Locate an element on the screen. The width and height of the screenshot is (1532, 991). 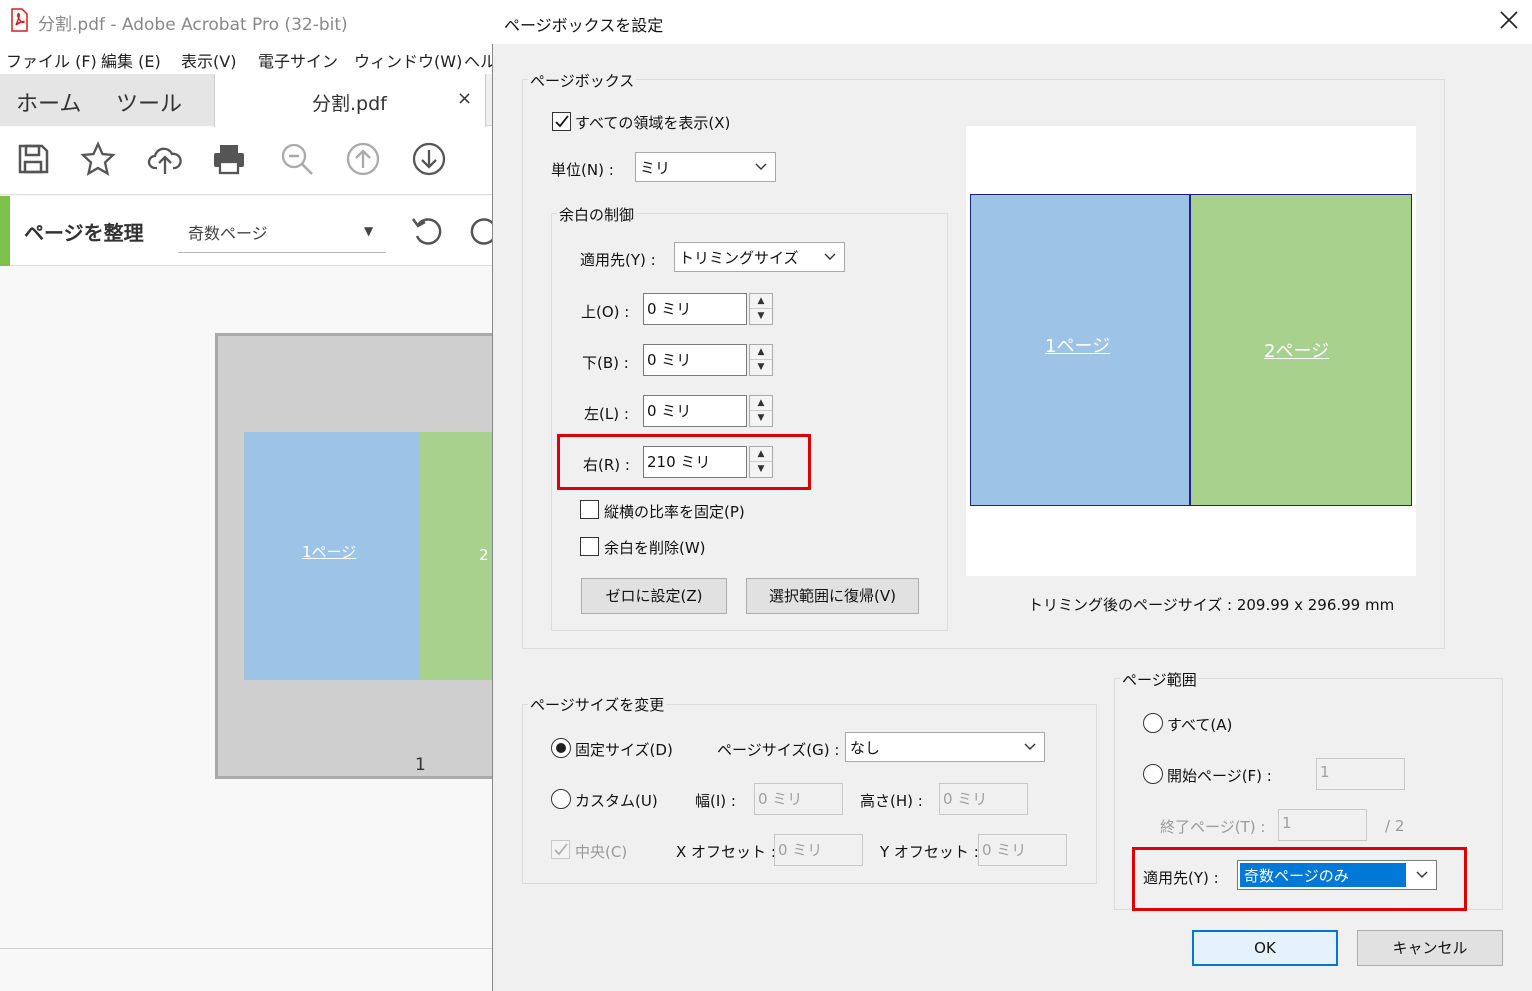
x-offset-label: X オフセット : is located at coordinates (726, 852).